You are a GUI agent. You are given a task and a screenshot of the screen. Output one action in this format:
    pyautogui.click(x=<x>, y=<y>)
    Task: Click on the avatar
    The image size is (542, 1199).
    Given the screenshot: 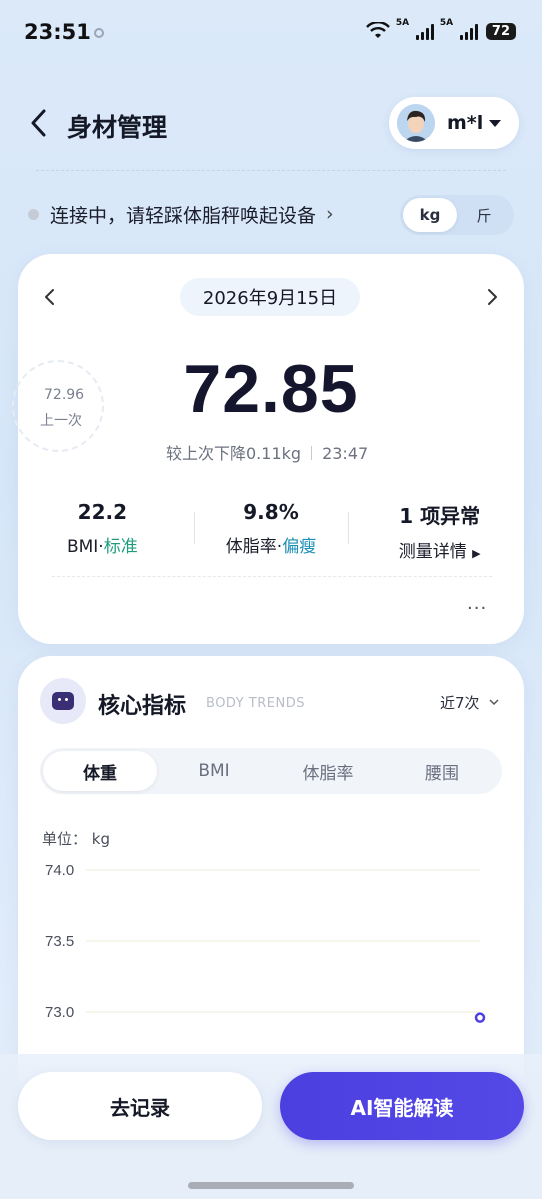 What is the action you would take?
    pyautogui.click(x=416, y=123)
    